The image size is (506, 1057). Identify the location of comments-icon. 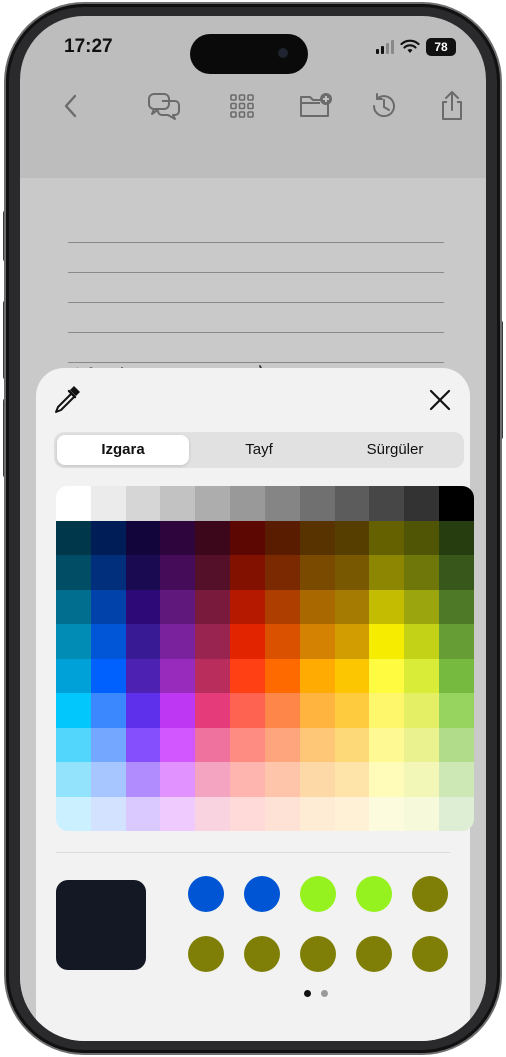
(164, 106).